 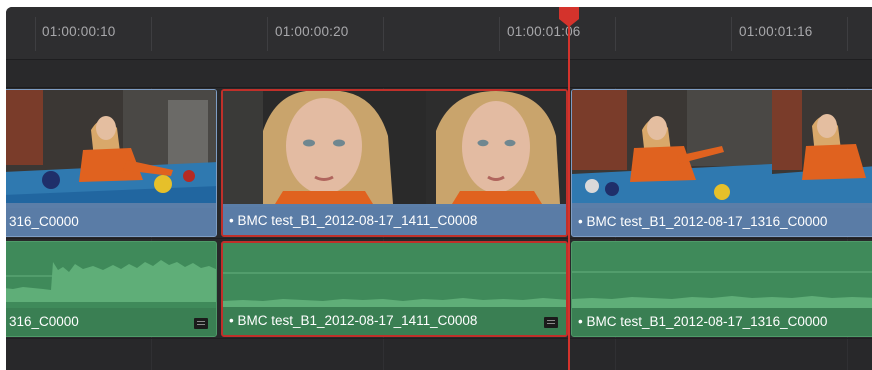 I want to click on timecode-label: 01:00:01:16, so click(x=776, y=31).